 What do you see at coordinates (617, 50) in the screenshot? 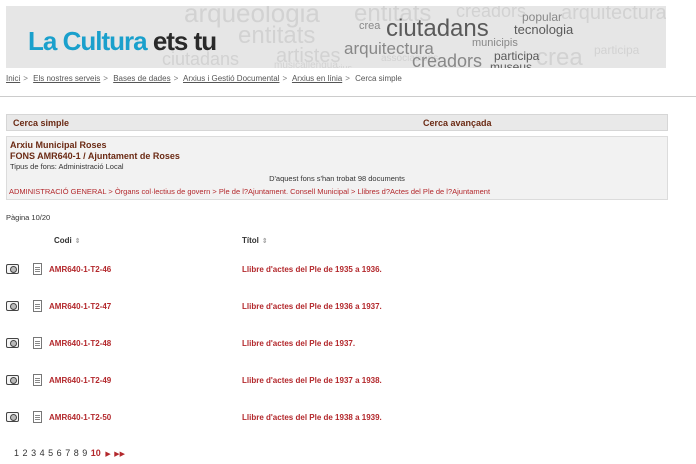
I see `banner-word: participa` at bounding box center [617, 50].